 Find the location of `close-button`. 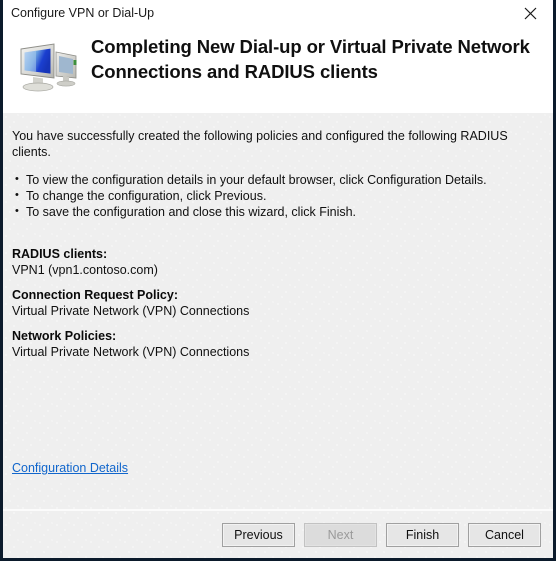

close-button is located at coordinates (530, 13).